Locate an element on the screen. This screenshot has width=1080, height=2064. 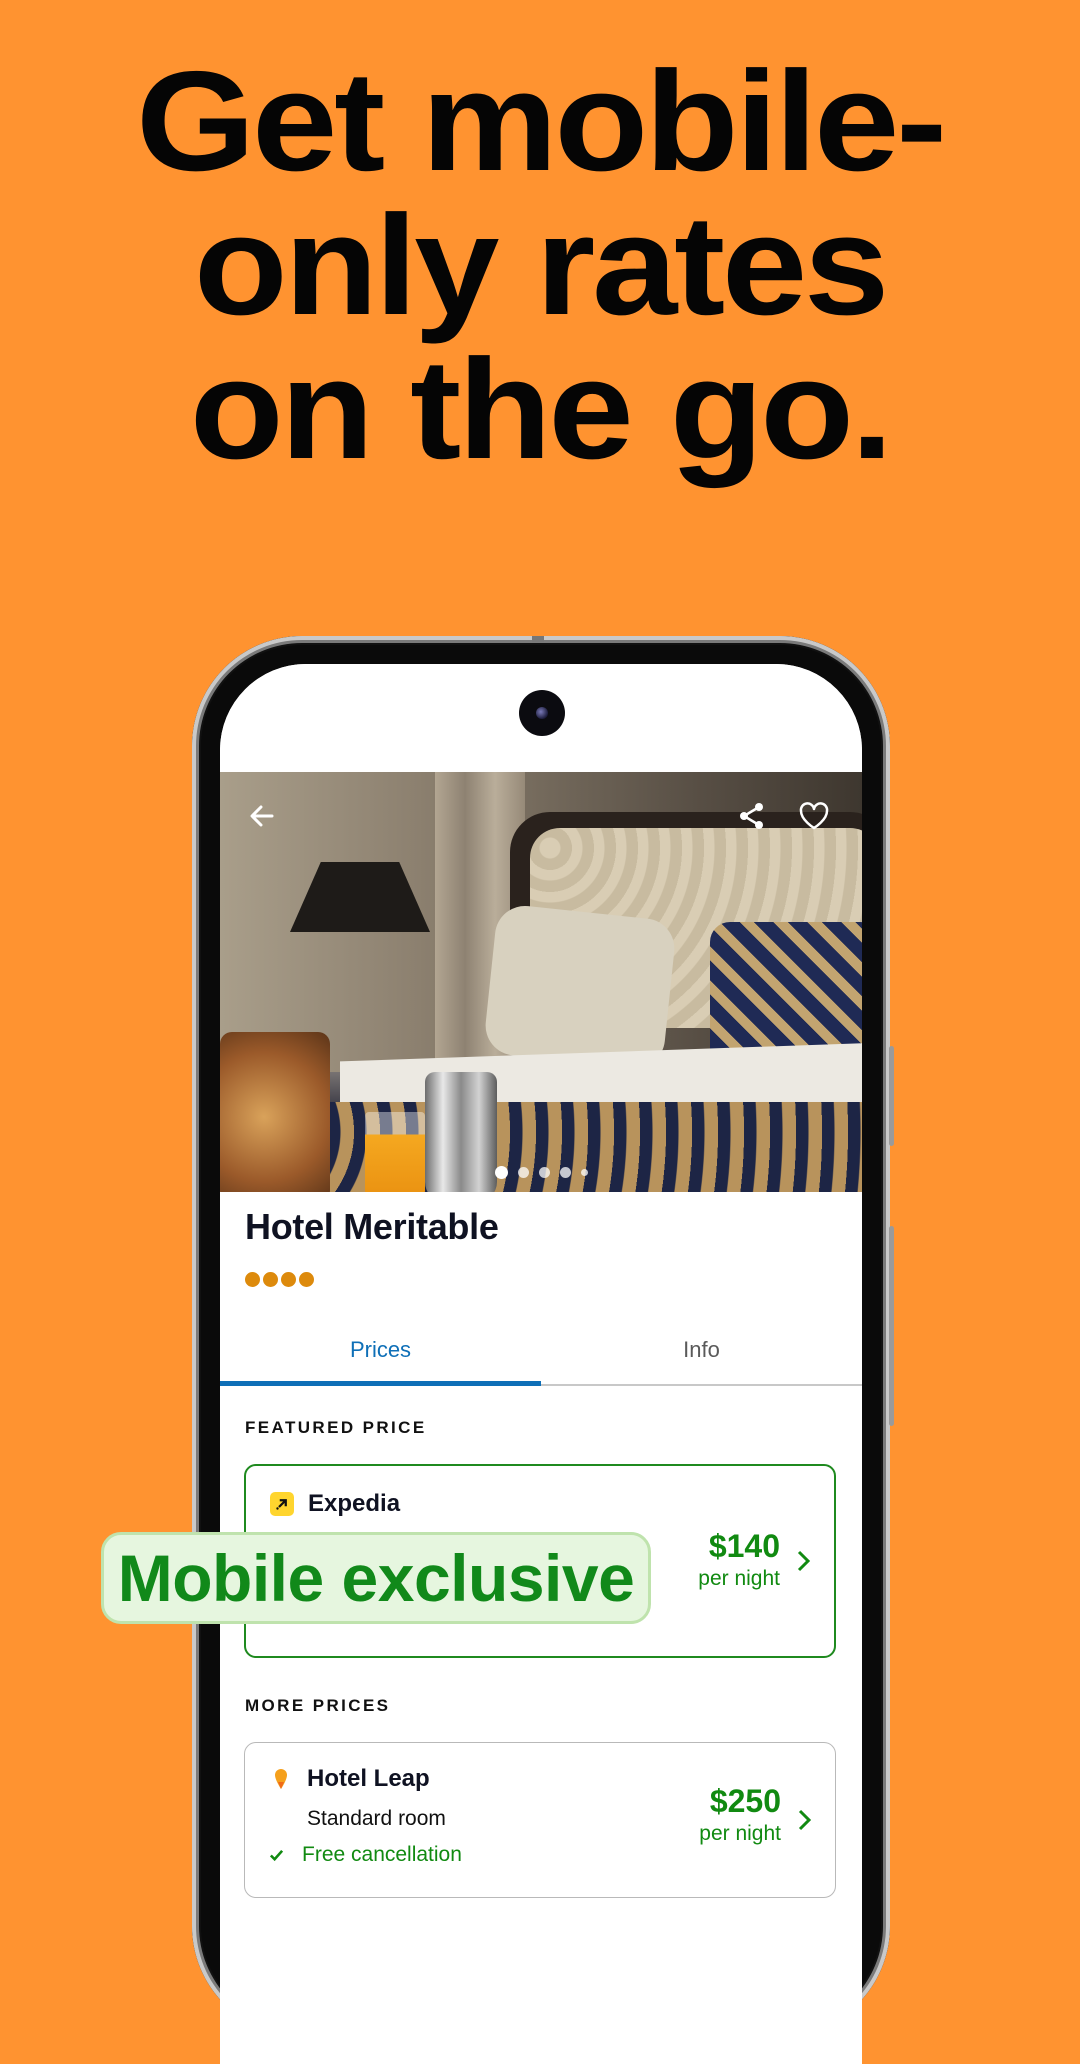
mobile-exclusive-badge: Mobile exclusive is located at coordinates (376, 1578).